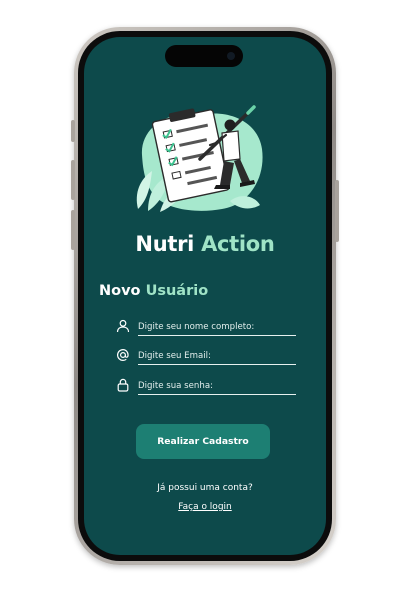 This screenshot has width=411, height=608. Describe the element at coordinates (73, 131) in the screenshot. I see `phone-action-button` at that location.